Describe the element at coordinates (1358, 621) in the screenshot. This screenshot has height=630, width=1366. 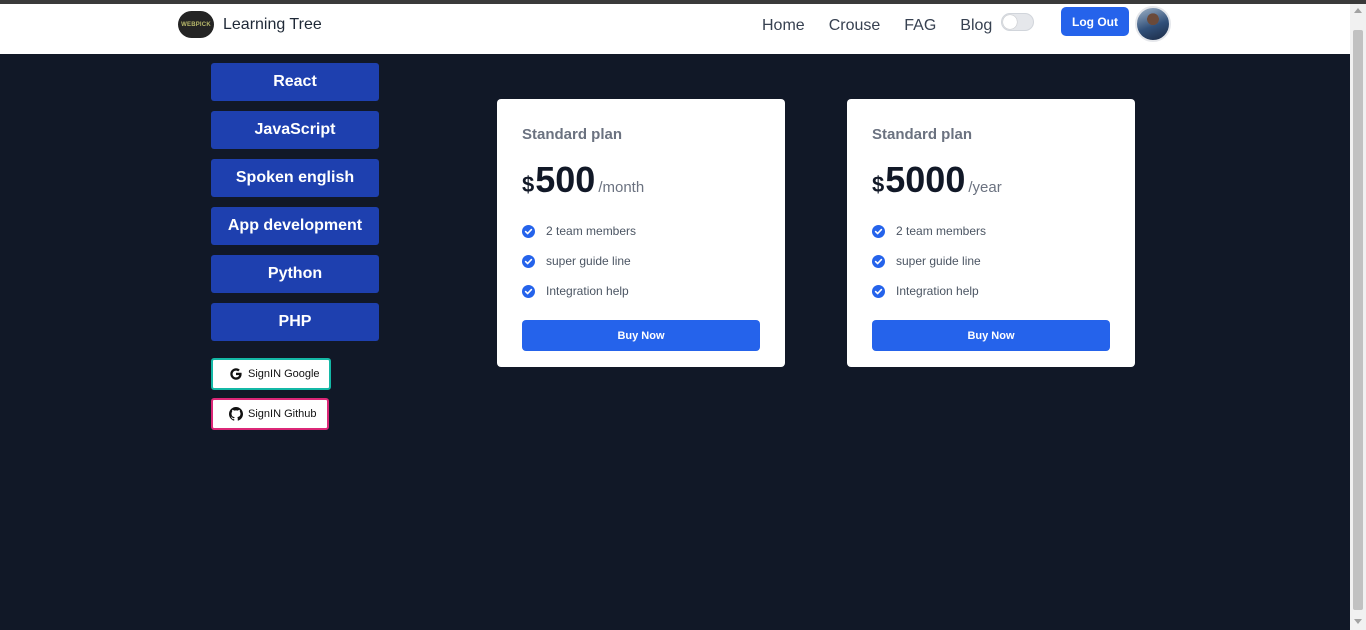
I see `scroll-down-arrow-icon` at that location.